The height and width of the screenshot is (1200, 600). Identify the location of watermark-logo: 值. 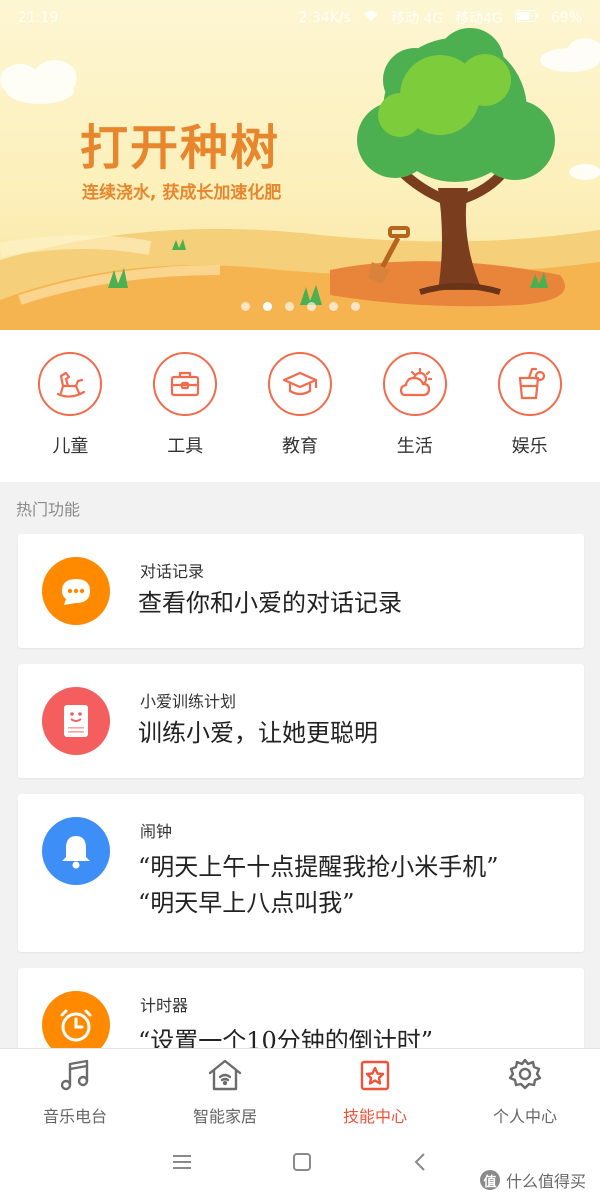
(489, 1180).